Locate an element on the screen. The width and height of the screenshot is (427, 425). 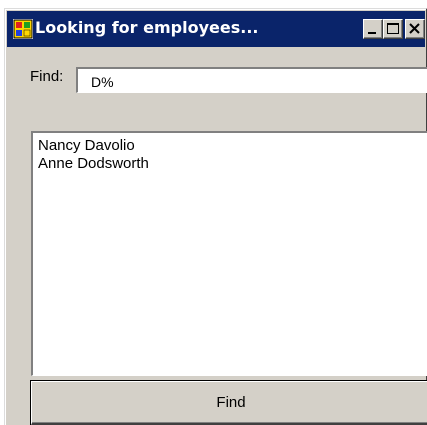
minimize-icon is located at coordinates (372, 33).